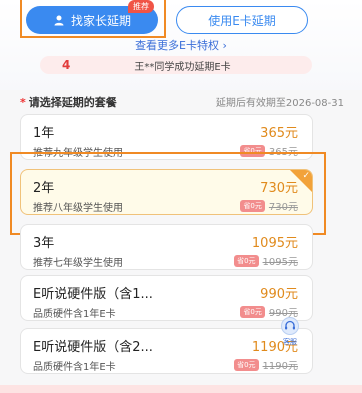  I want to click on original-price: 1095元, so click(280, 262).